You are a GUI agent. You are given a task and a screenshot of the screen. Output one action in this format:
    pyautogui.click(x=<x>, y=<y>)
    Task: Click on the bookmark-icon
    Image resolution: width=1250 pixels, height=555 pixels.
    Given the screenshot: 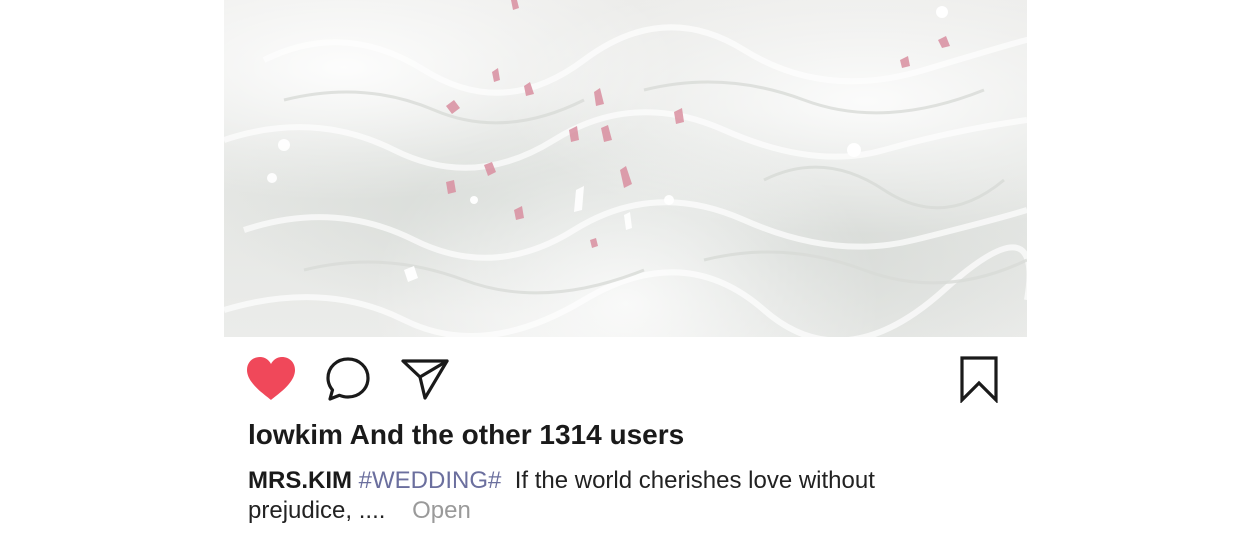 What is the action you would take?
    pyautogui.click(x=979, y=379)
    